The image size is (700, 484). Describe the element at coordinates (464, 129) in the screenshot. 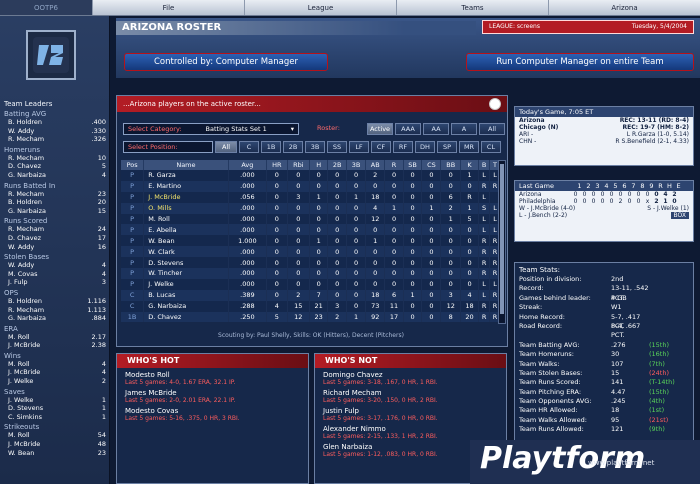

I see `roster-tab-a: A` at that location.